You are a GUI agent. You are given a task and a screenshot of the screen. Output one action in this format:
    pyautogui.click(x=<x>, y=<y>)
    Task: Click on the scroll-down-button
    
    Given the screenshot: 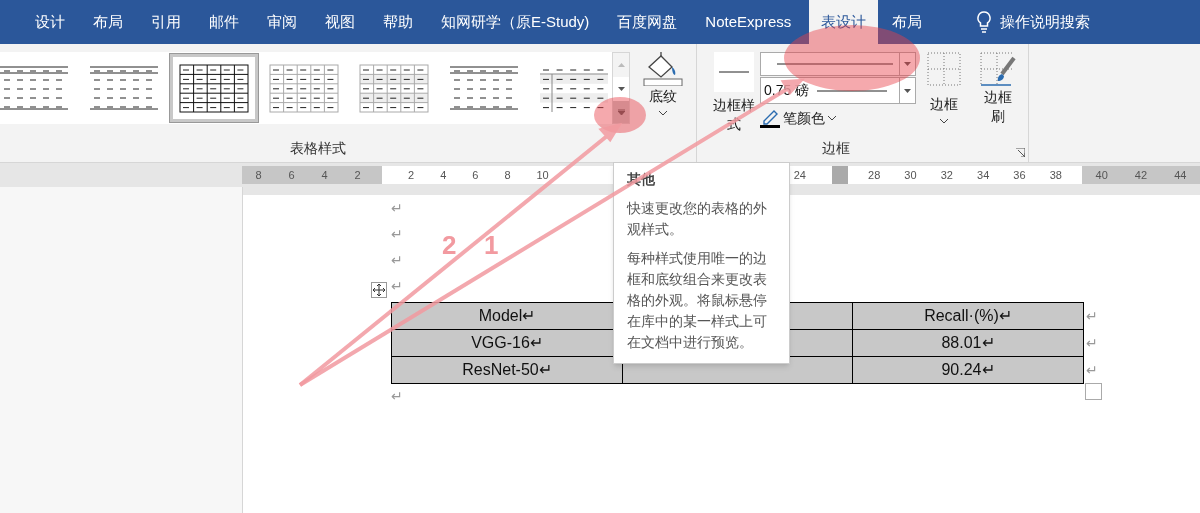 What is the action you would take?
    pyautogui.click(x=621, y=89)
    